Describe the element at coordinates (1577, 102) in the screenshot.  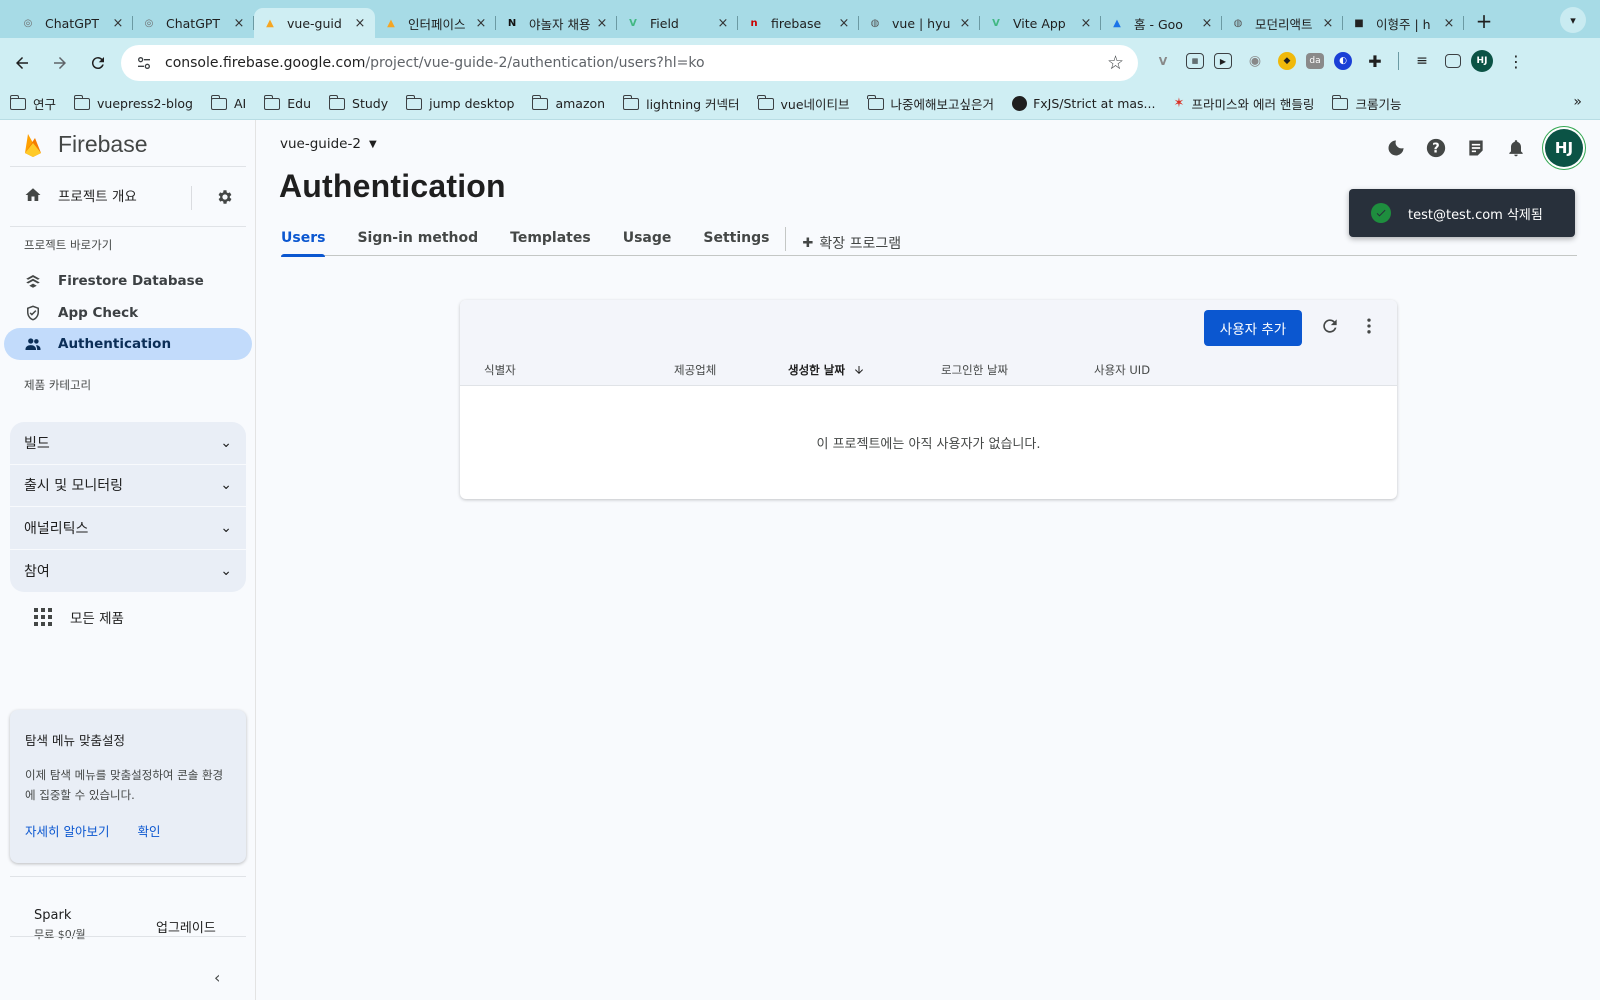
I see `more-bookmarks-button: »` at that location.